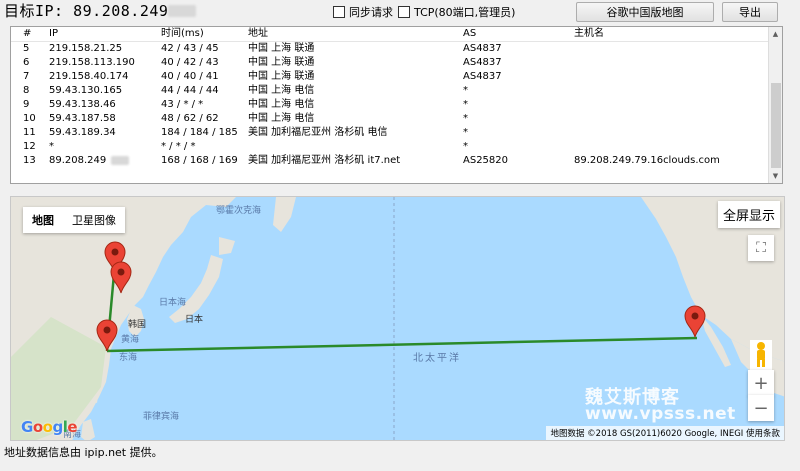  What do you see at coordinates (750, 12) in the screenshot?
I see `export-button: 导出` at bounding box center [750, 12].